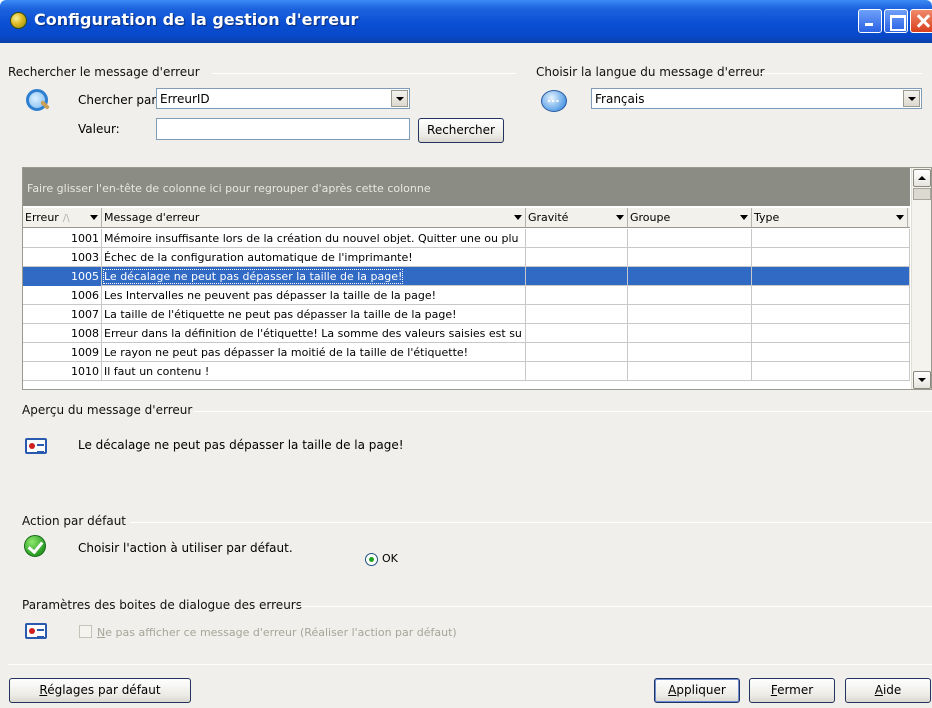 The height and width of the screenshot is (708, 932). Describe the element at coordinates (107, 410) in the screenshot. I see `preview-group-label: Aperçu du message d'erreur` at that location.